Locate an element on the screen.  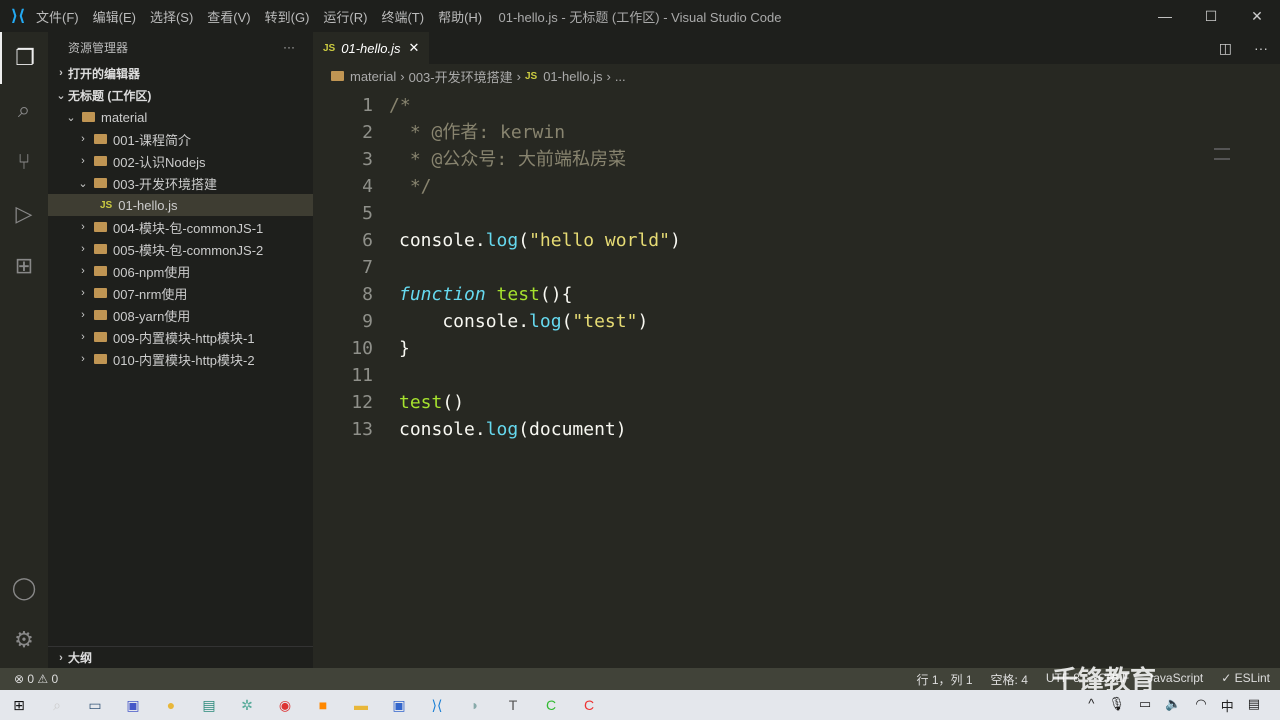
split-editor-icon: ◫ is located at coordinates (1225, 48).